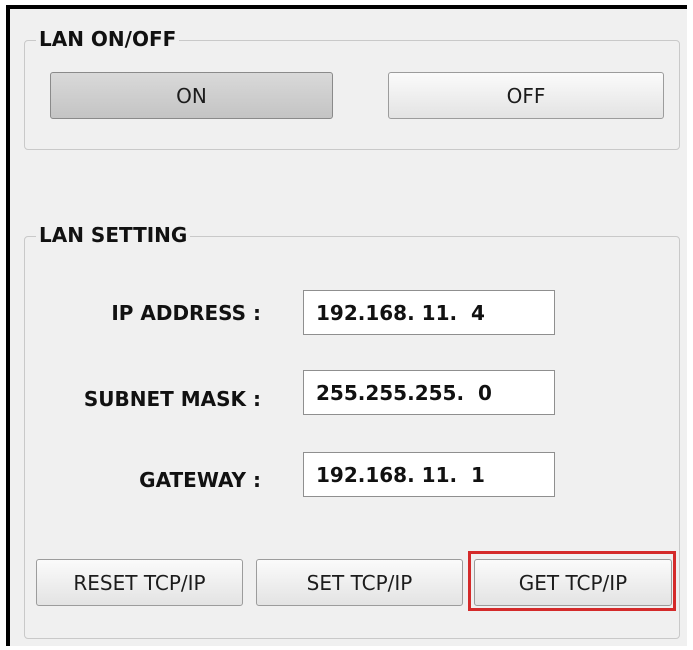 This screenshot has height=650, width=693. What do you see at coordinates (573, 582) in the screenshot?
I see `get-tcpip-button: GET TCP/IP` at bounding box center [573, 582].